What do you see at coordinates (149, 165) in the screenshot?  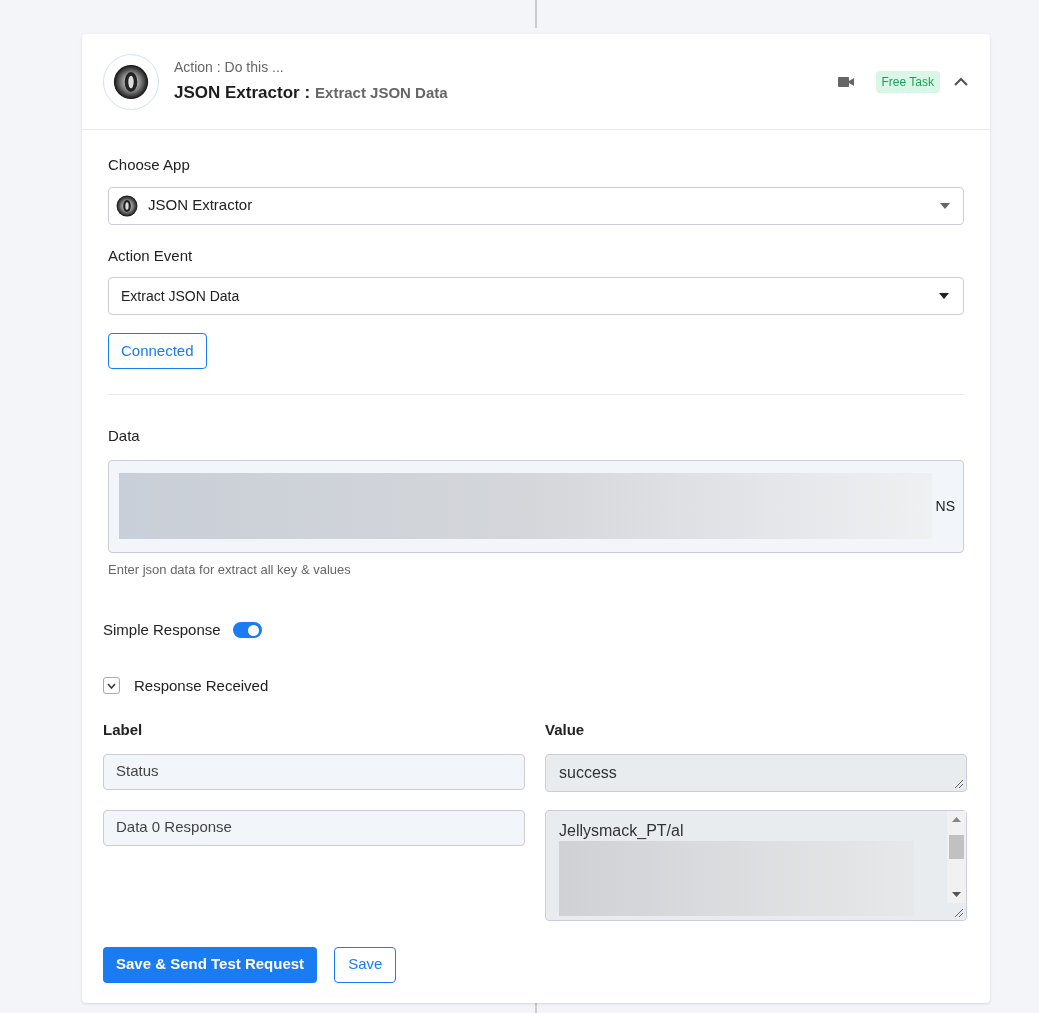 I see `field-label: Choose App` at bounding box center [149, 165].